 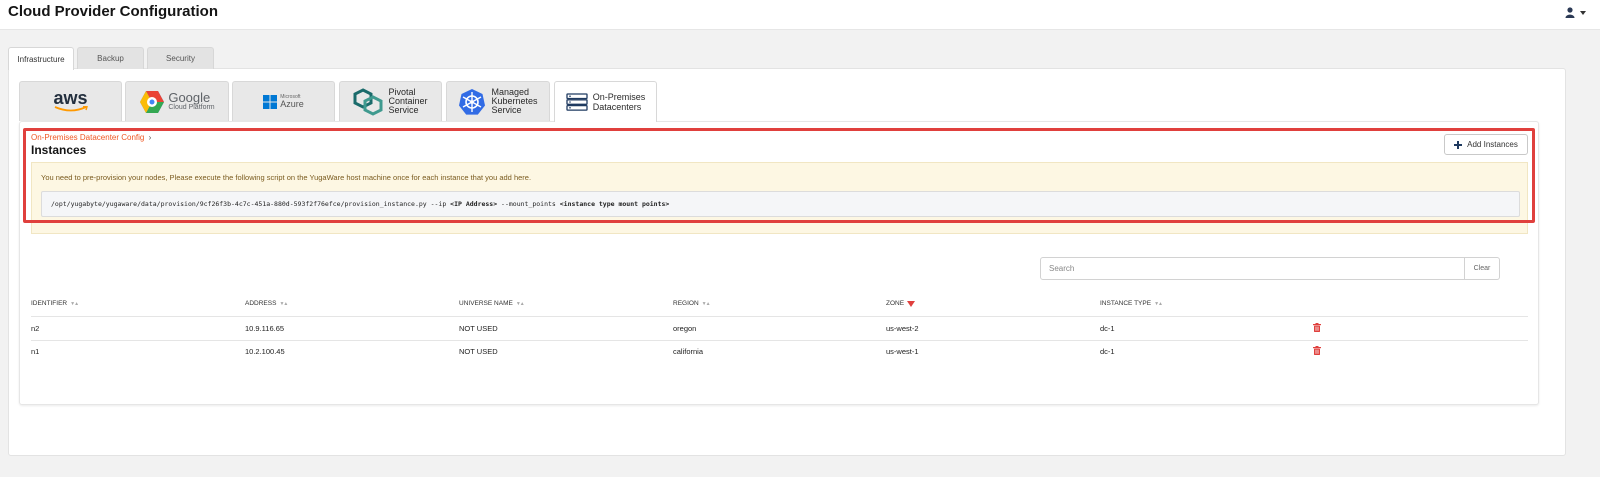 What do you see at coordinates (779, 316) in the screenshot?
I see `table-divider` at bounding box center [779, 316].